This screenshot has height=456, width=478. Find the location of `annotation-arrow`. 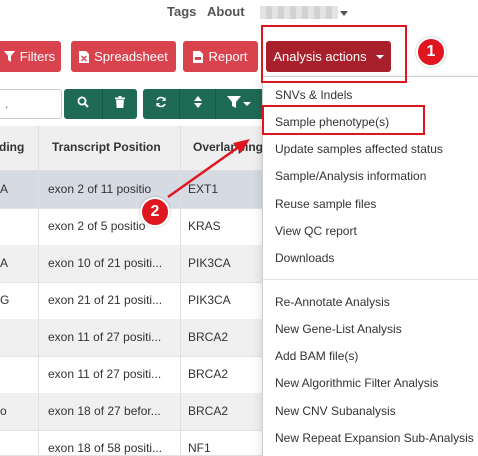

annotation-arrow is located at coordinates (208, 169).